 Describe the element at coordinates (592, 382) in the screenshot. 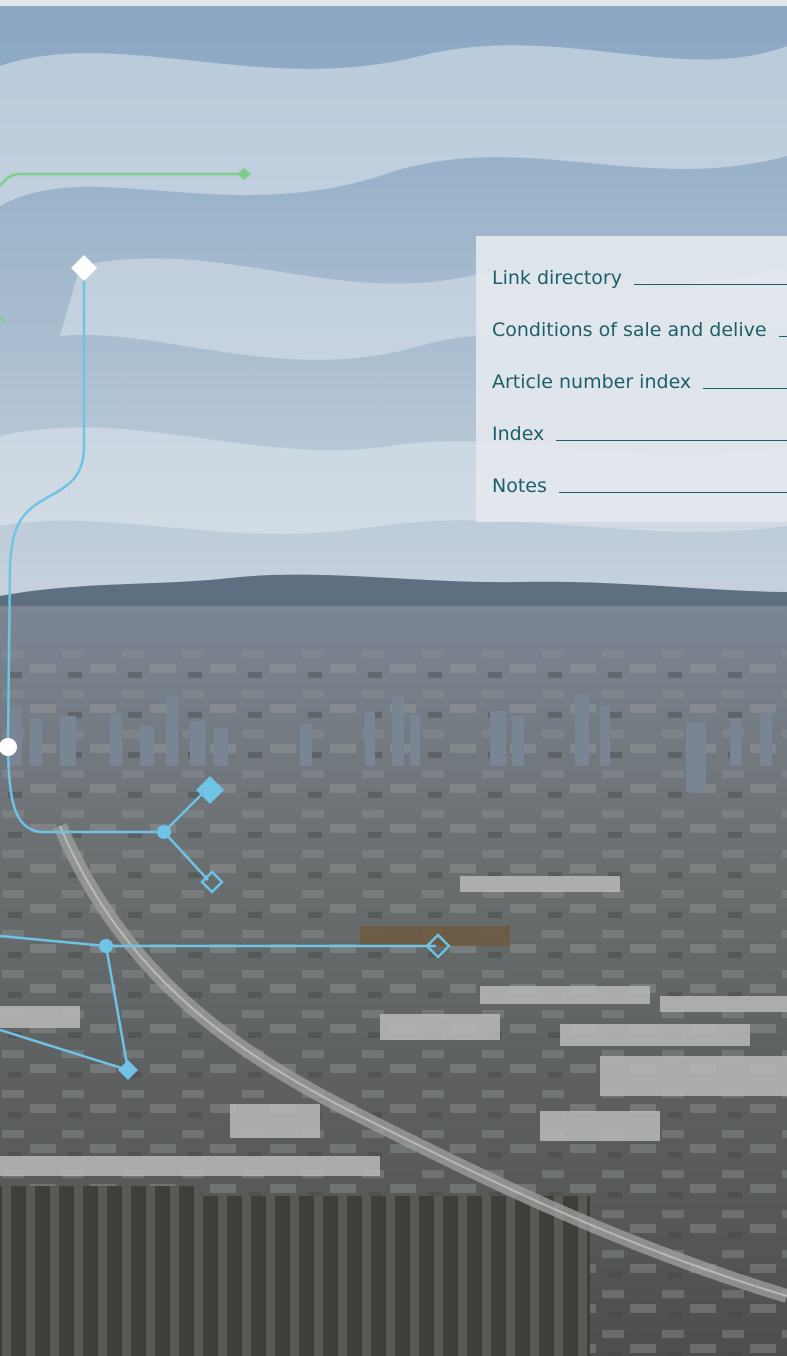

I see `toc-item-label: Article number index` at that location.